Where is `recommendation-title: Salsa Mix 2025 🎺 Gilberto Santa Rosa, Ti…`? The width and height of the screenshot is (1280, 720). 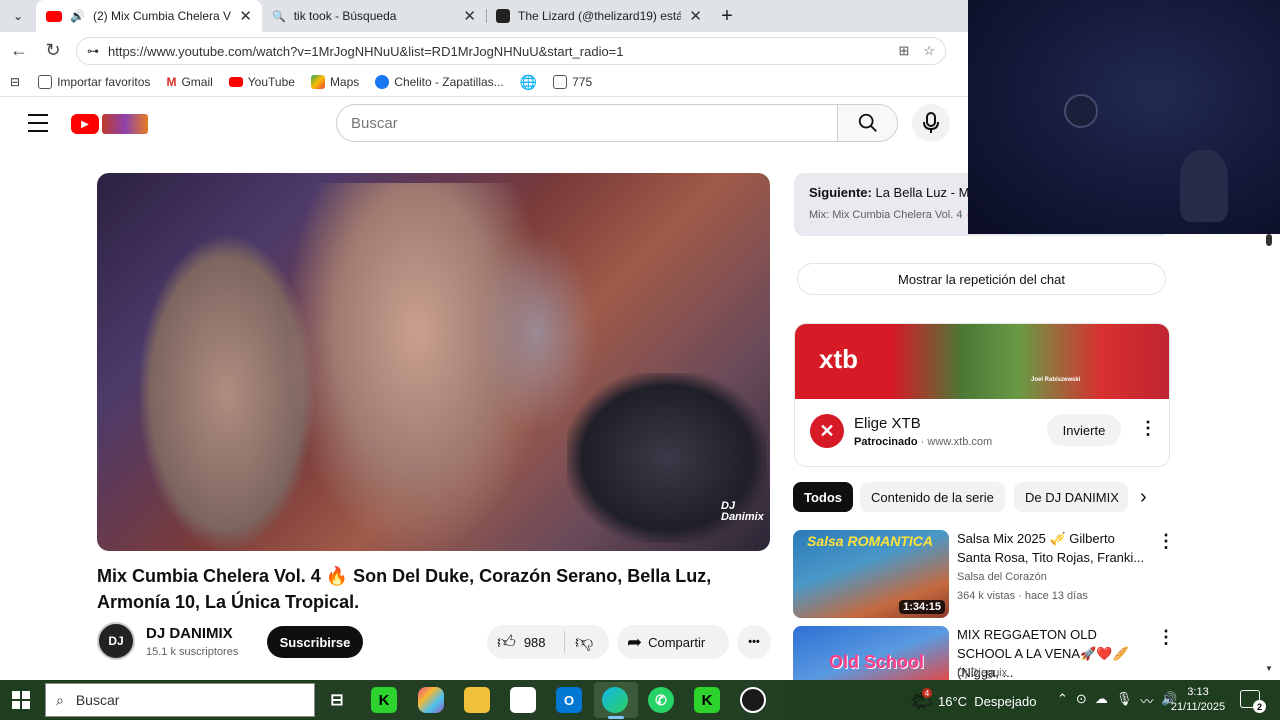 recommendation-title: Salsa Mix 2025 🎺 Gilberto Santa Rosa, Ti… is located at coordinates (1052, 548).